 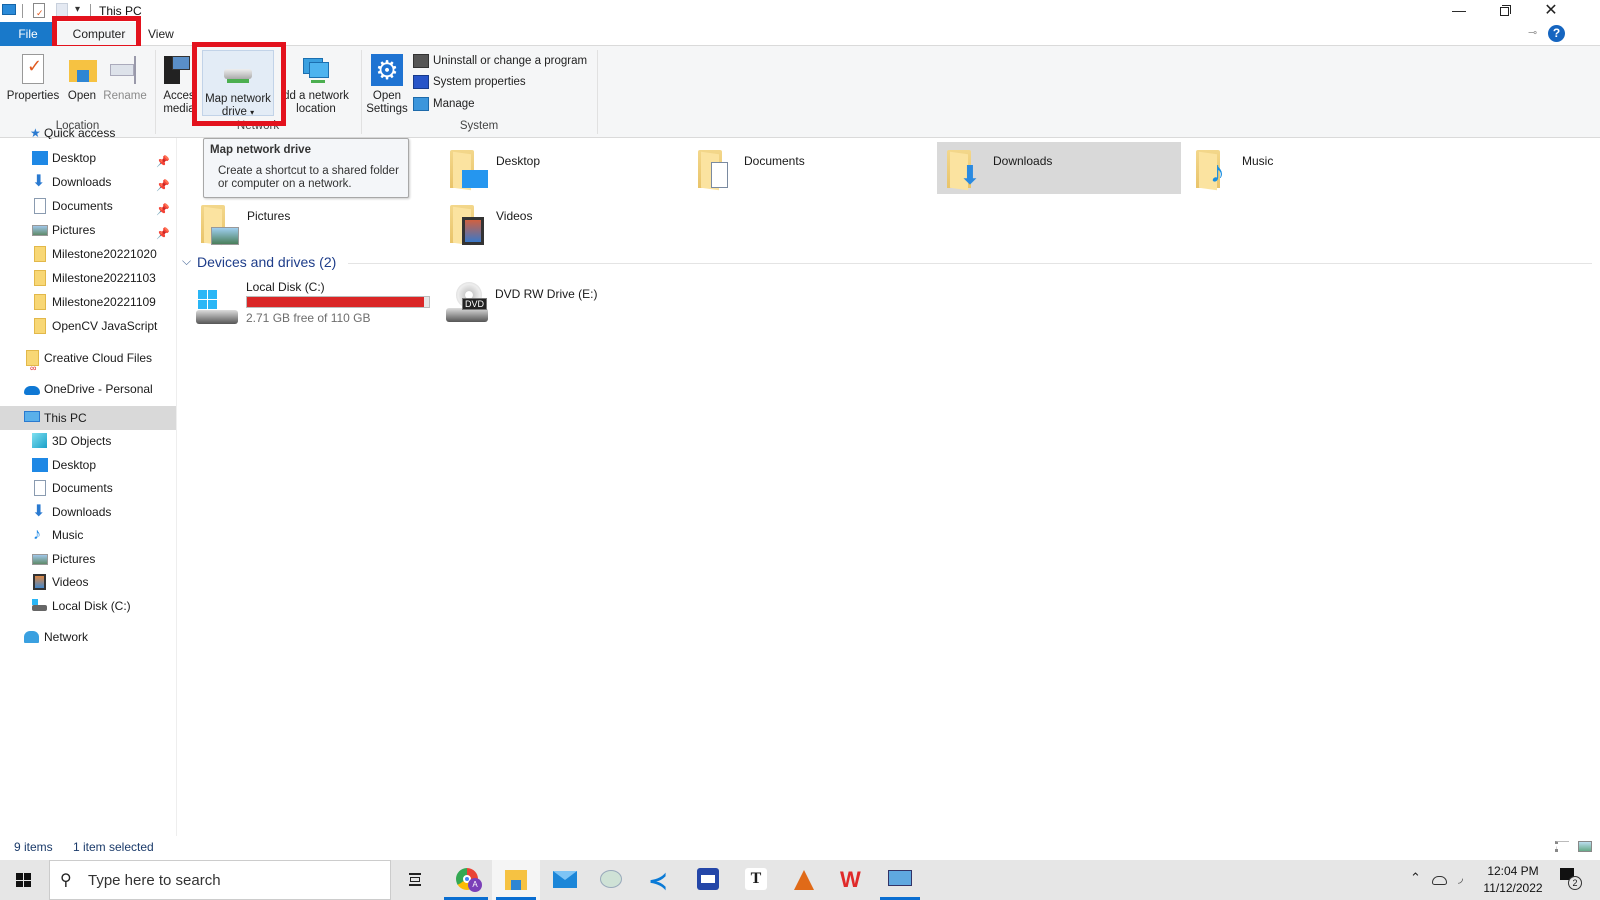 What do you see at coordinates (1460, 878) in the screenshot?
I see `wifi-icon: ◞` at bounding box center [1460, 878].